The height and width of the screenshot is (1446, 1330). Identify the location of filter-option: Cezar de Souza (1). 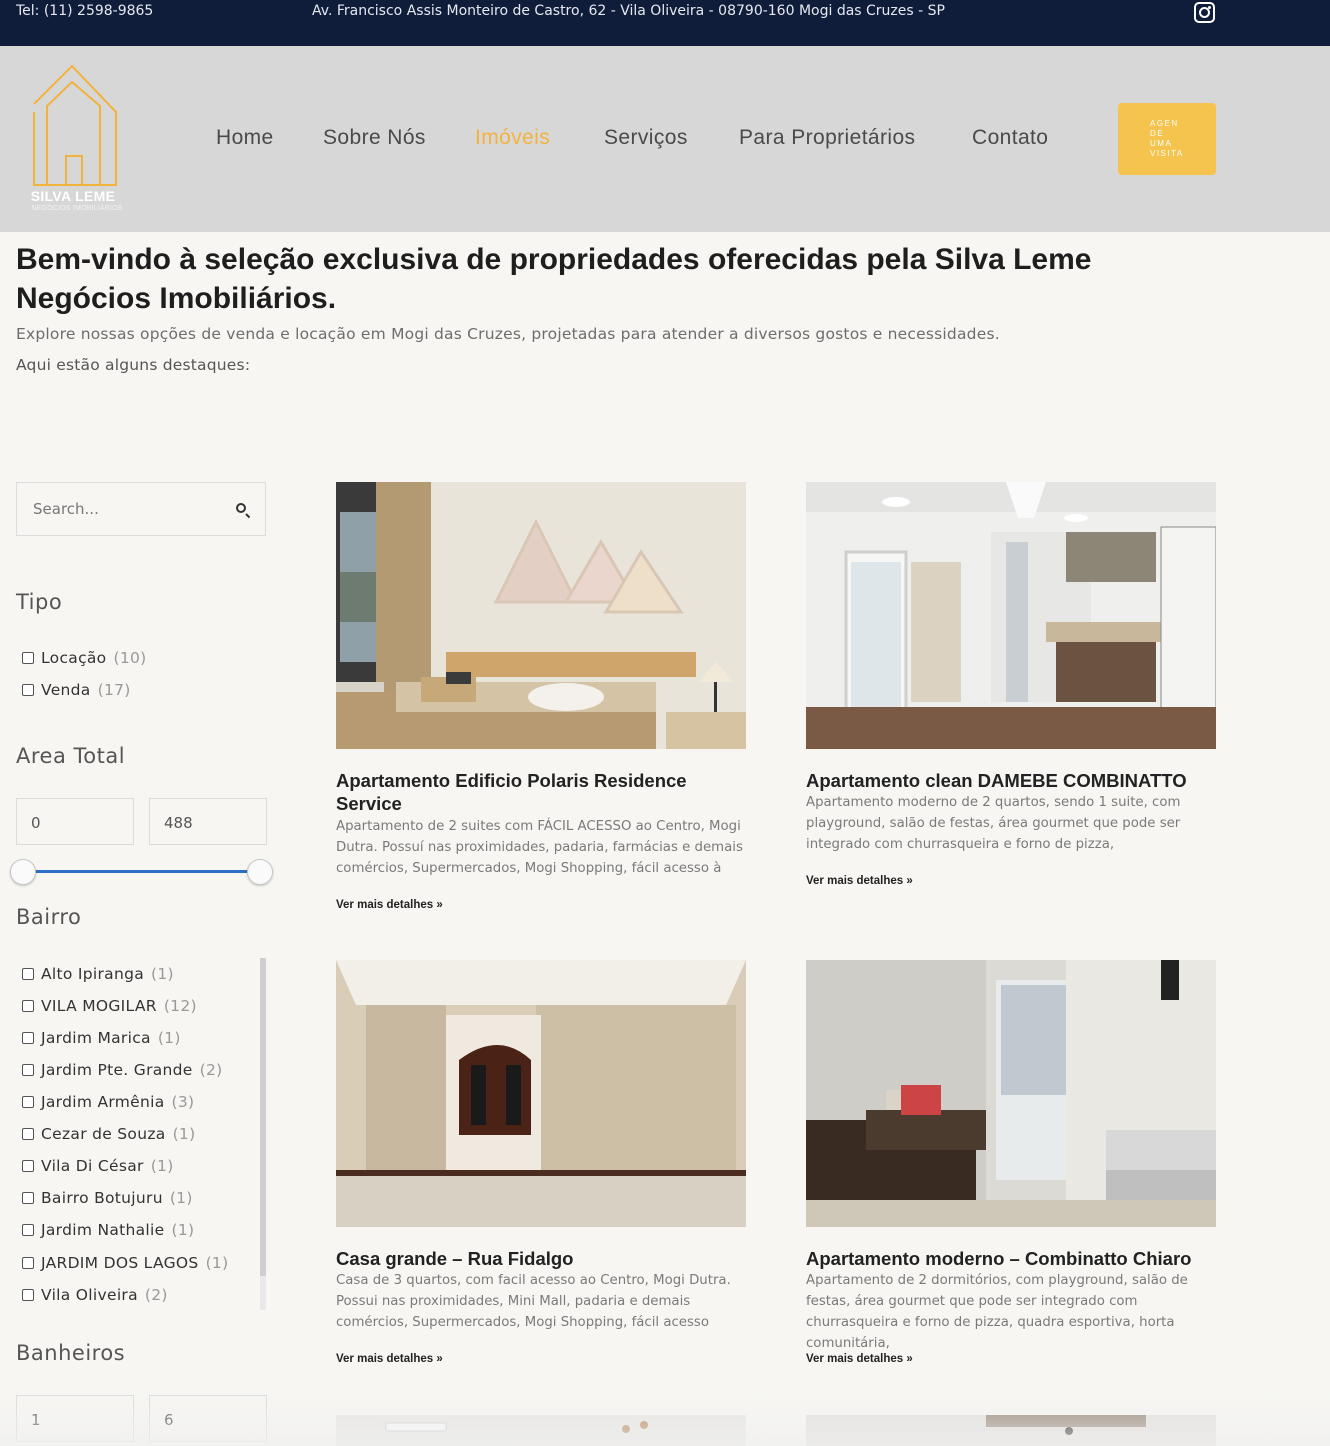
(108, 1135).